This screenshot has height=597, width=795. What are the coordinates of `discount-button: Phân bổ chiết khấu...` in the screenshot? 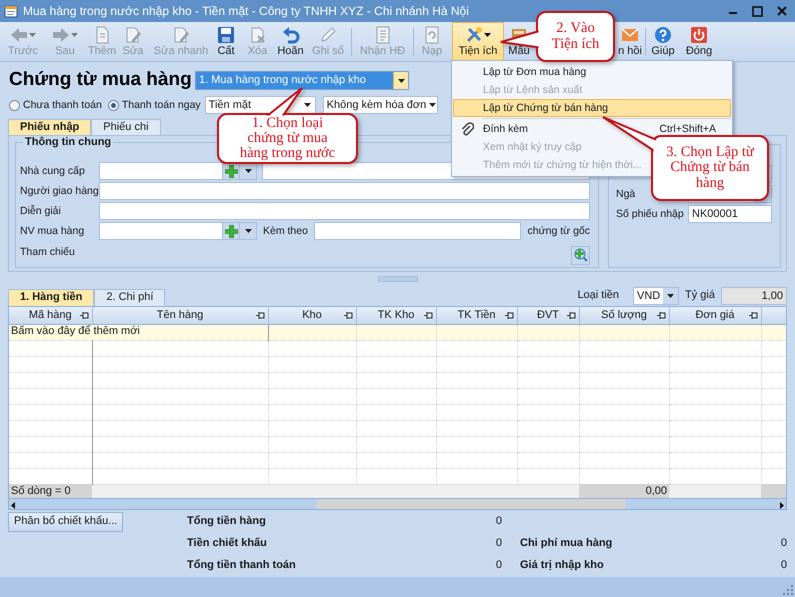 It's located at (66, 522).